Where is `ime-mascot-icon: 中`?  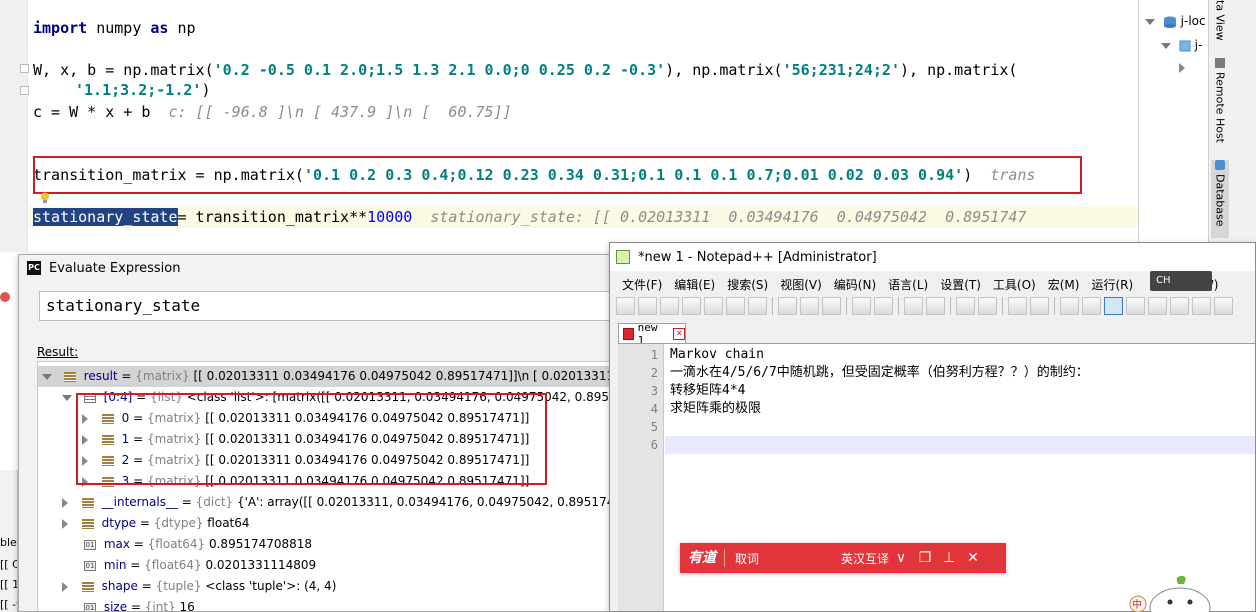
ime-mascot-icon: 中 is located at coordinates (1168, 593).